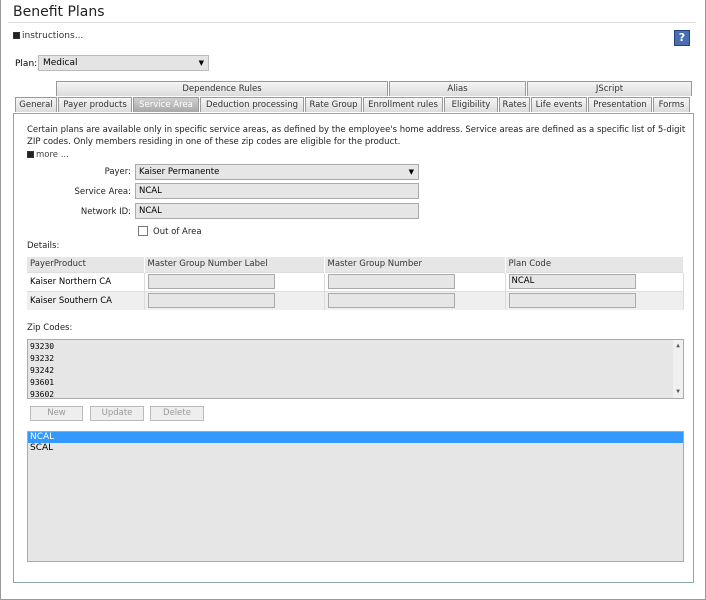 This screenshot has width=706, height=600. I want to click on plan-code-cell, so click(594, 300).